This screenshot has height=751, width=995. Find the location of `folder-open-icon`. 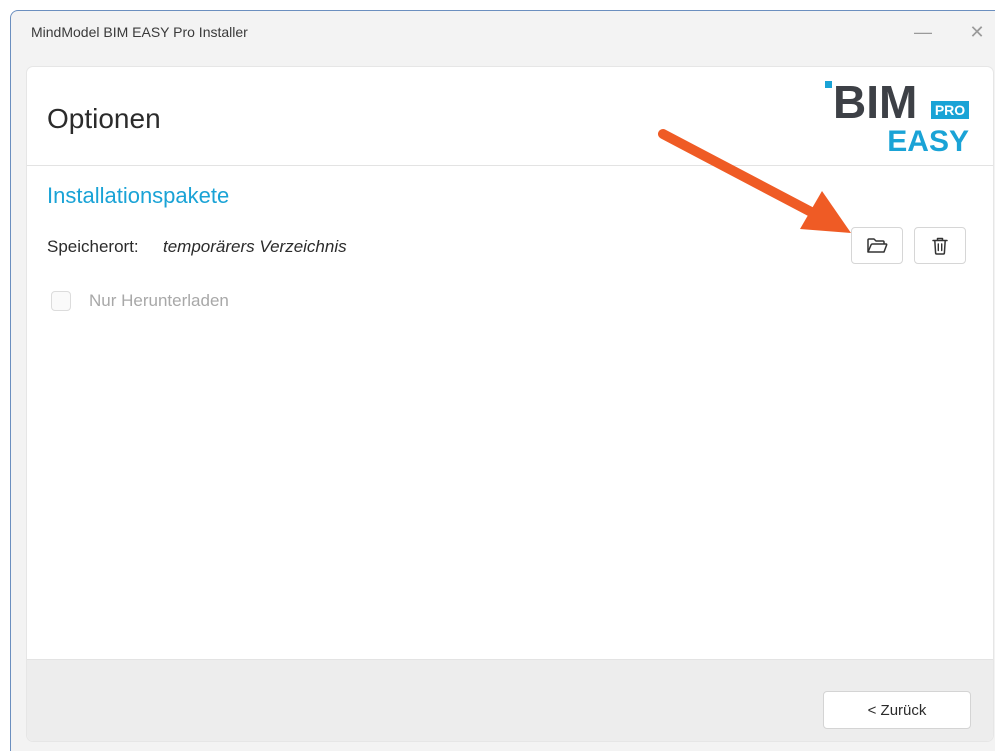

folder-open-icon is located at coordinates (877, 245).